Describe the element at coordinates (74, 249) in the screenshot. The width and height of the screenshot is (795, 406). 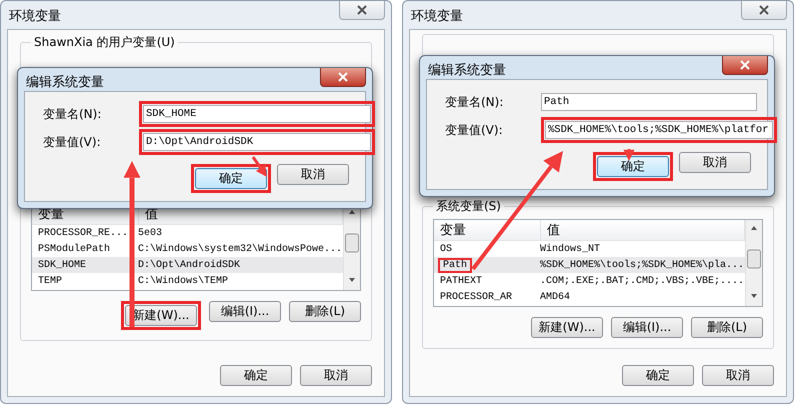
I see `variable-name: PSModulePath` at that location.